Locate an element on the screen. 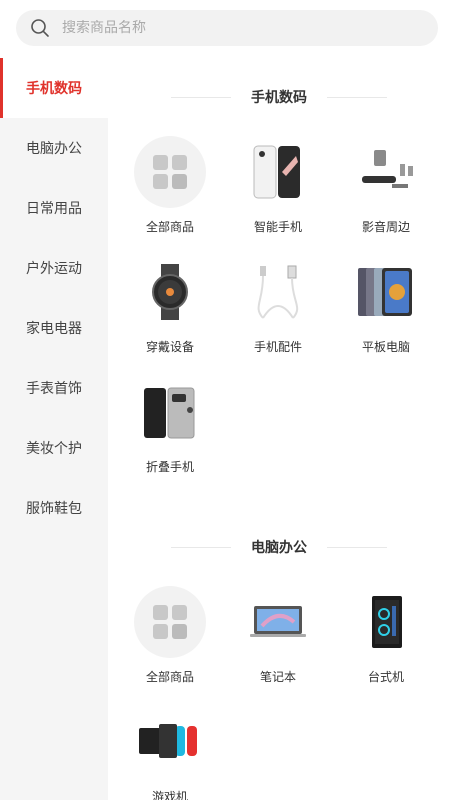 Image resolution: width=450 pixels, height=800 pixels. sidebar-item-beauty-care: 美妆个护 is located at coordinates (54, 448).